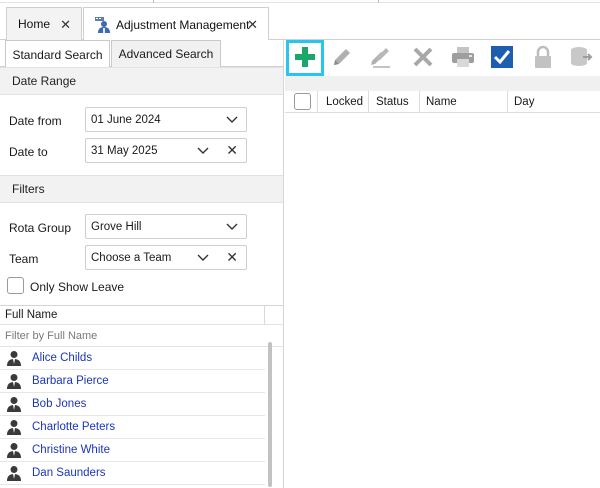 This screenshot has width=600, height=488. I want to click on person-name-link: Bob Jones, so click(59, 404).